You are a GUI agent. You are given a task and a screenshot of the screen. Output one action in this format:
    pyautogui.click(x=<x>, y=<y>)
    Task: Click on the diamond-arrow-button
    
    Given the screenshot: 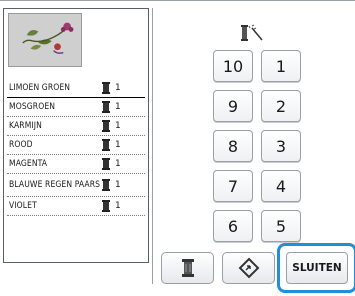 What is the action you would take?
    pyautogui.click(x=248, y=268)
    